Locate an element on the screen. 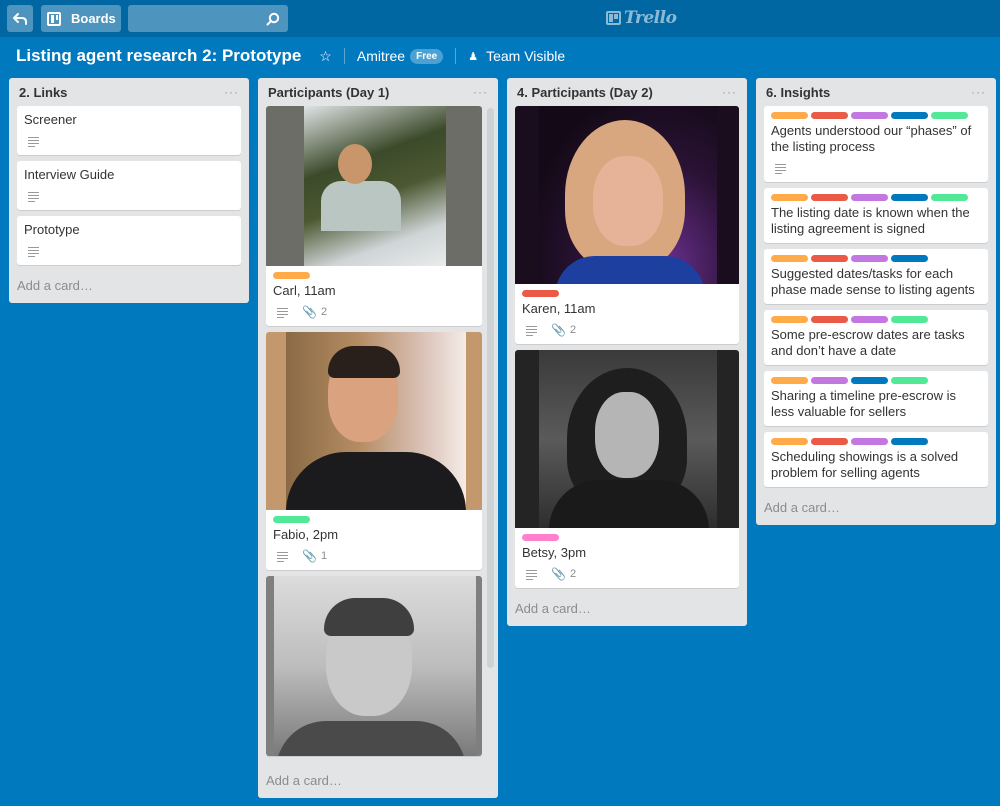  back-button is located at coordinates (20, 18).